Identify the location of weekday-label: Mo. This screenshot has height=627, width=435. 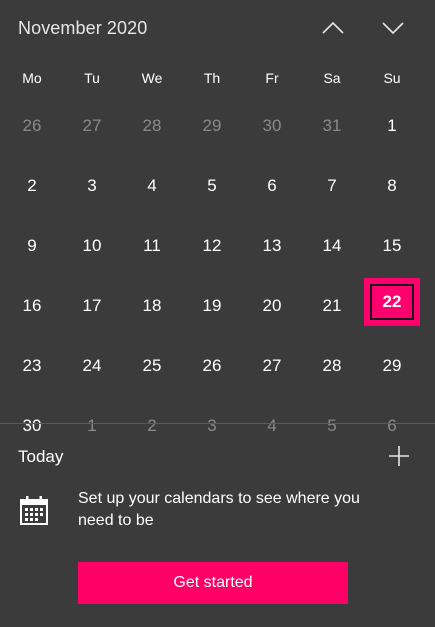
(32, 78).